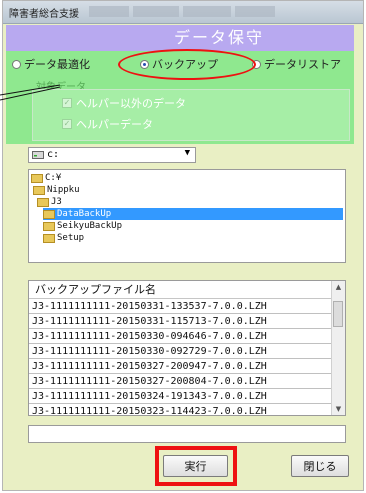  I want to click on checkbox-label: ヘルパー以外のデータ, so click(131, 103).